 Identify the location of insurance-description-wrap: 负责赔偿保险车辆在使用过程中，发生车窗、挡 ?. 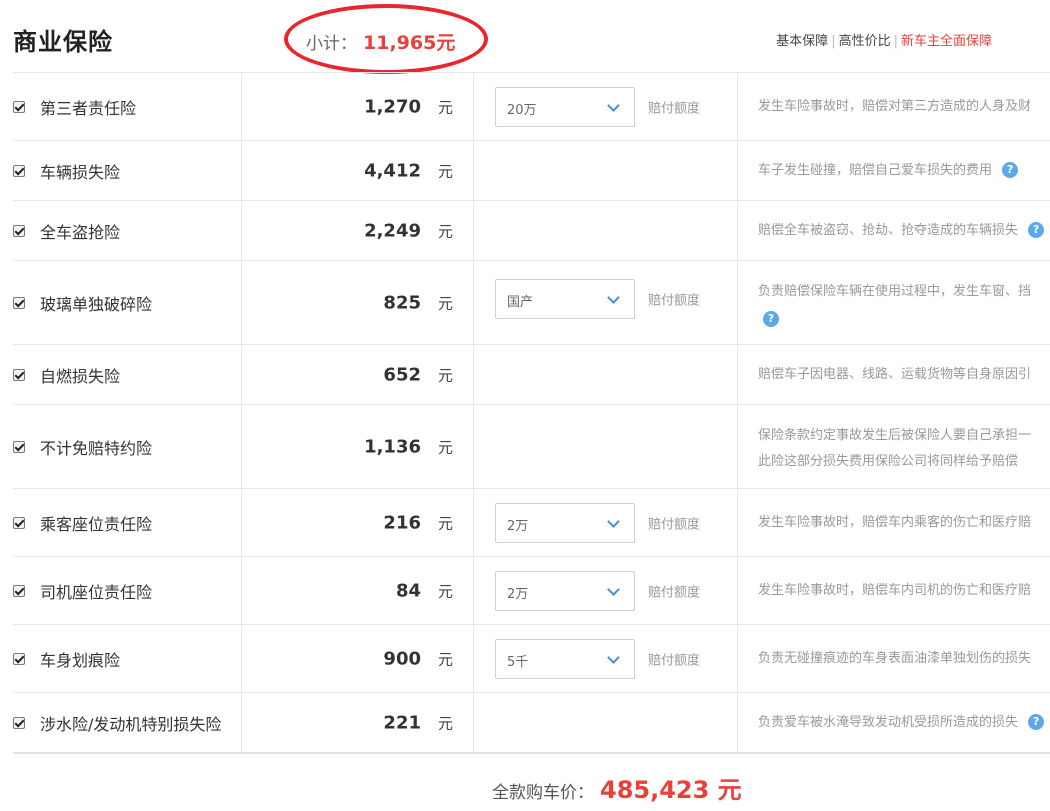
(894, 303).